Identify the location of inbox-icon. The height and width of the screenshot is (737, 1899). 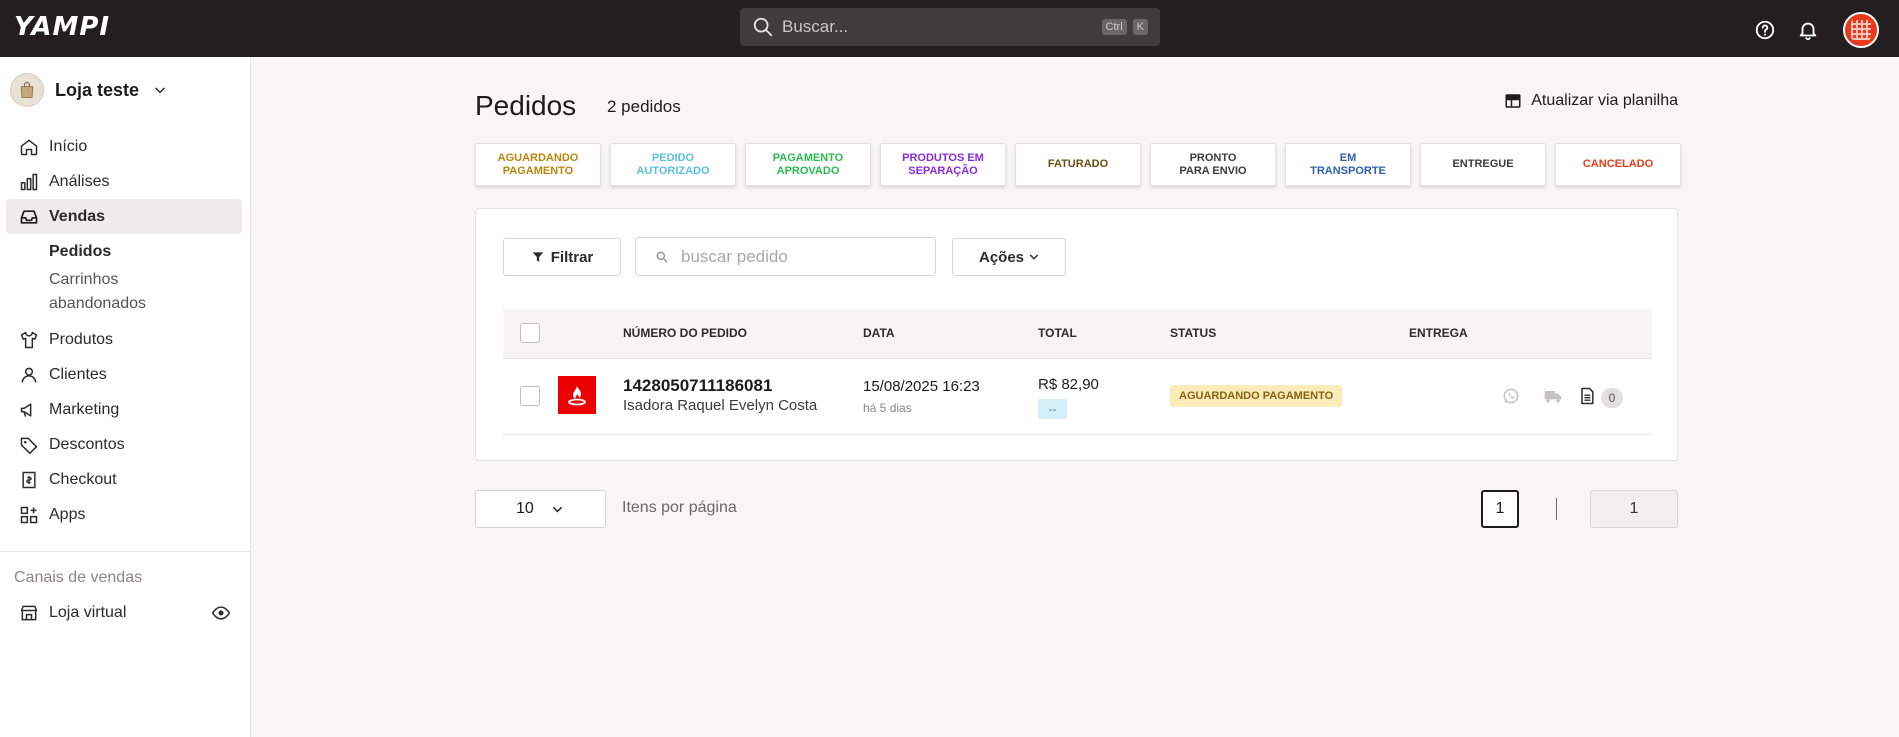
(29, 216).